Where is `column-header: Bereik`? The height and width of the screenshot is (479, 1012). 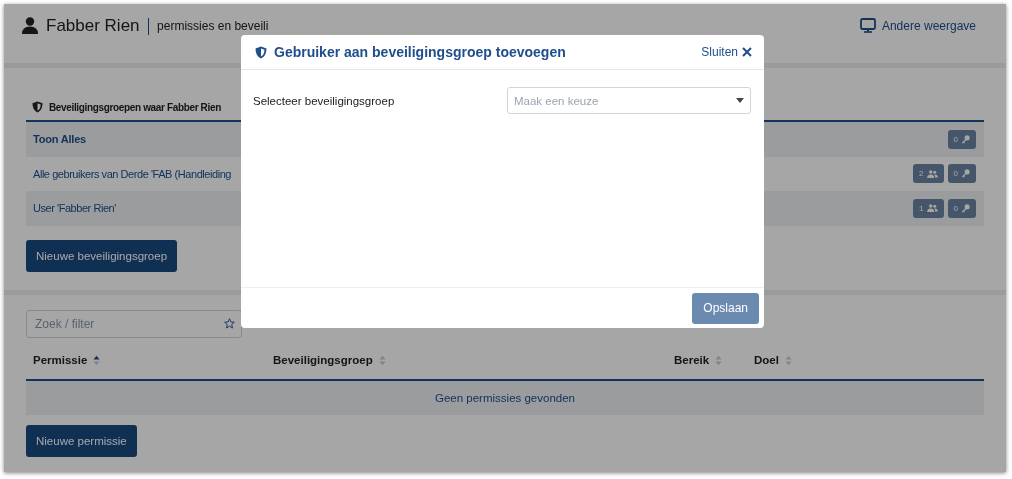 column-header: Bereik is located at coordinates (698, 360).